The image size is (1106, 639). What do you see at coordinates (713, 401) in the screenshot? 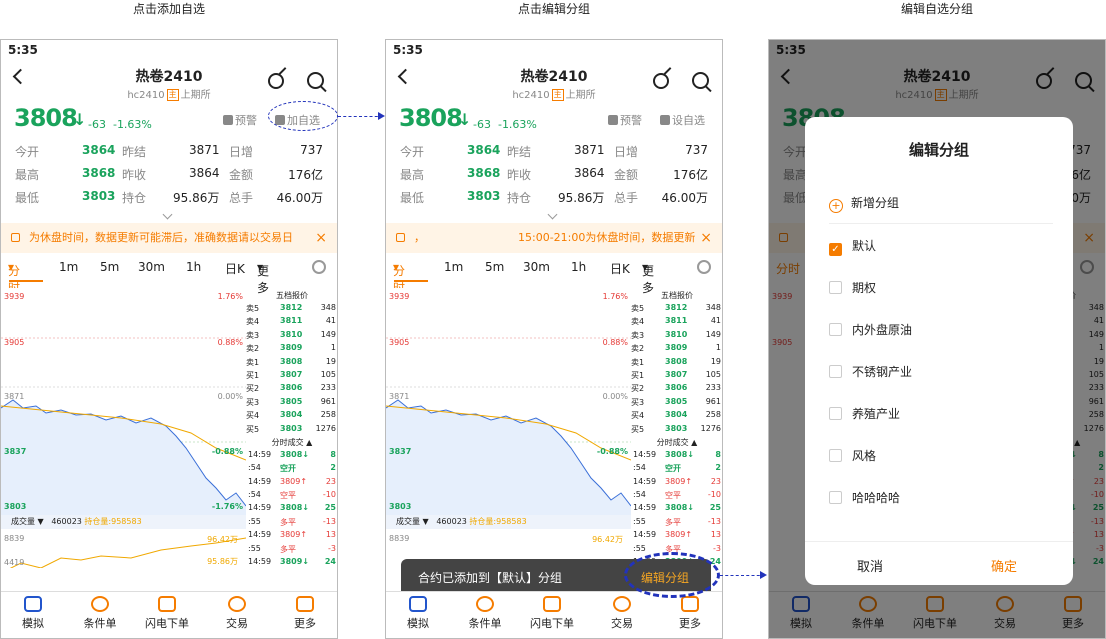
I see `orderbook-volume: 961` at bounding box center [713, 401].